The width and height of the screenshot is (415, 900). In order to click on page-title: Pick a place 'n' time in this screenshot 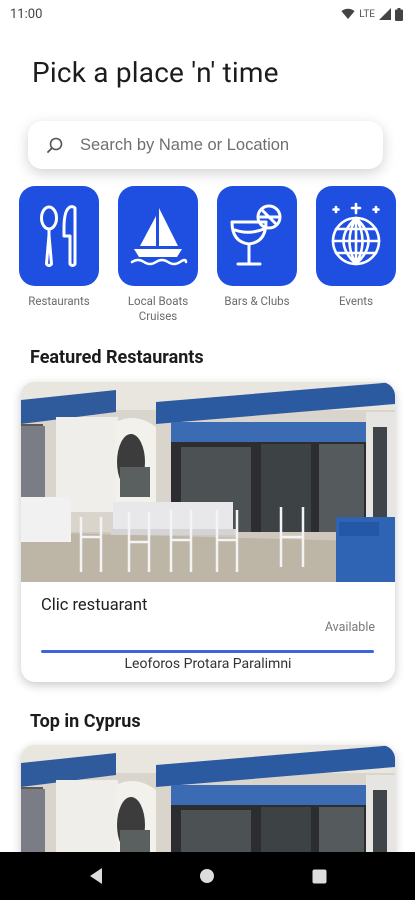, I will do `click(155, 72)`.